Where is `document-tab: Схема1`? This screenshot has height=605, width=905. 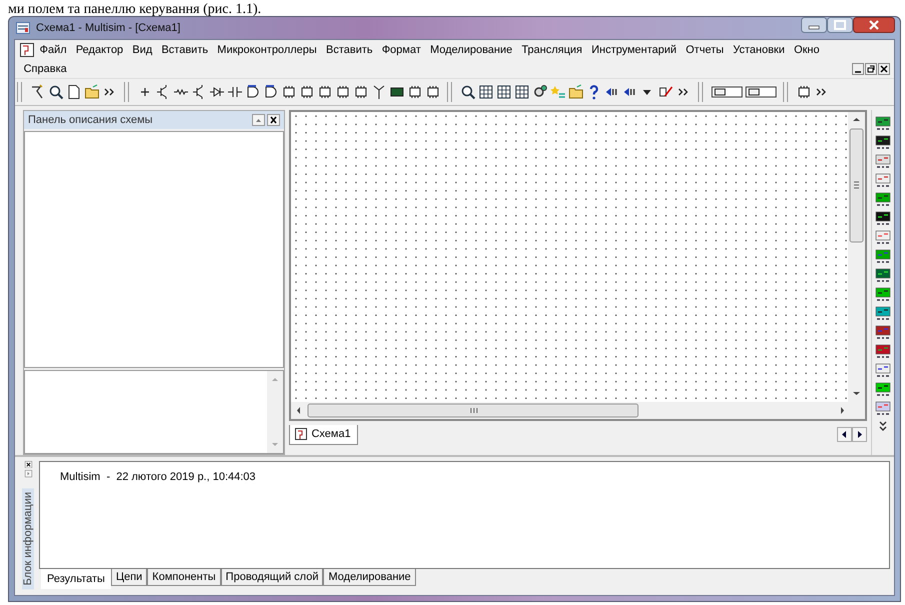
document-tab: Схема1 is located at coordinates (323, 435).